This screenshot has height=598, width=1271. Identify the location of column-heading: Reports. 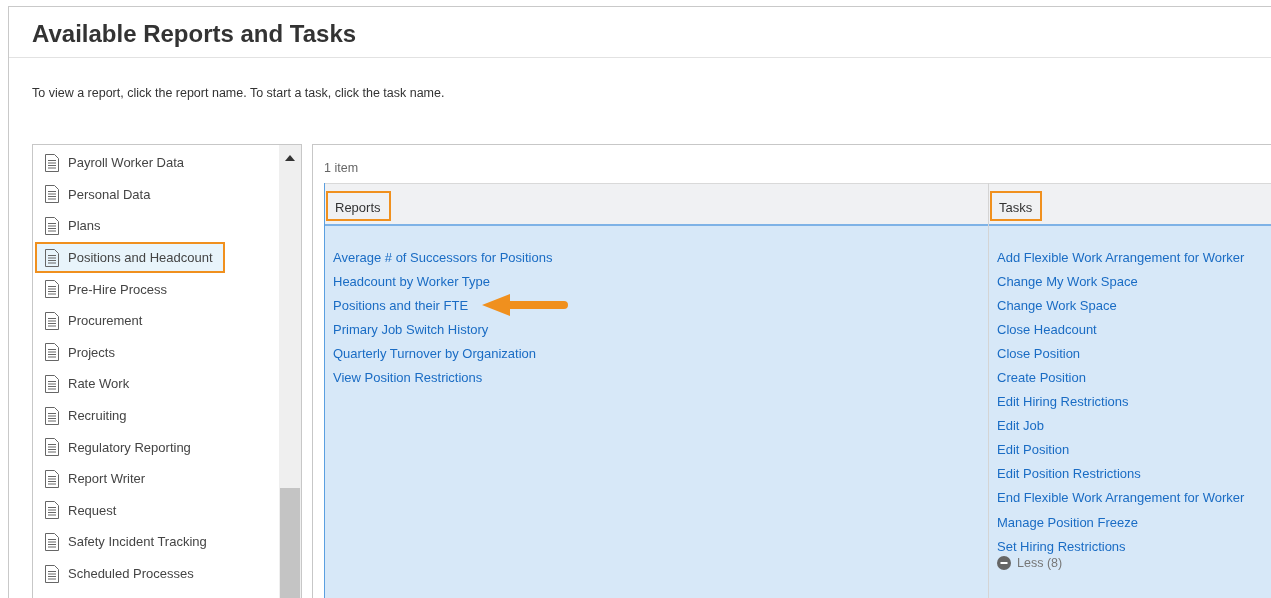
(358, 206).